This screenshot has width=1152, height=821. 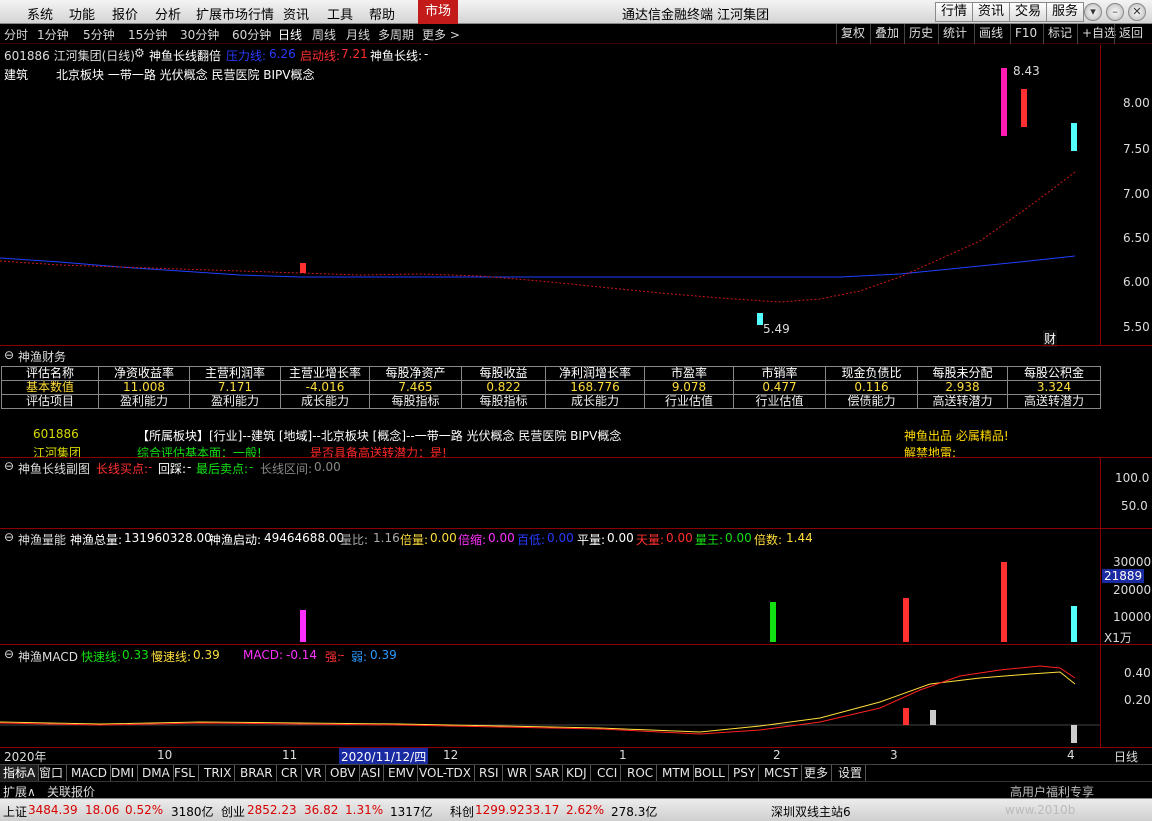 I want to click on vol-double-label: 倍量:, so click(x=414, y=540).